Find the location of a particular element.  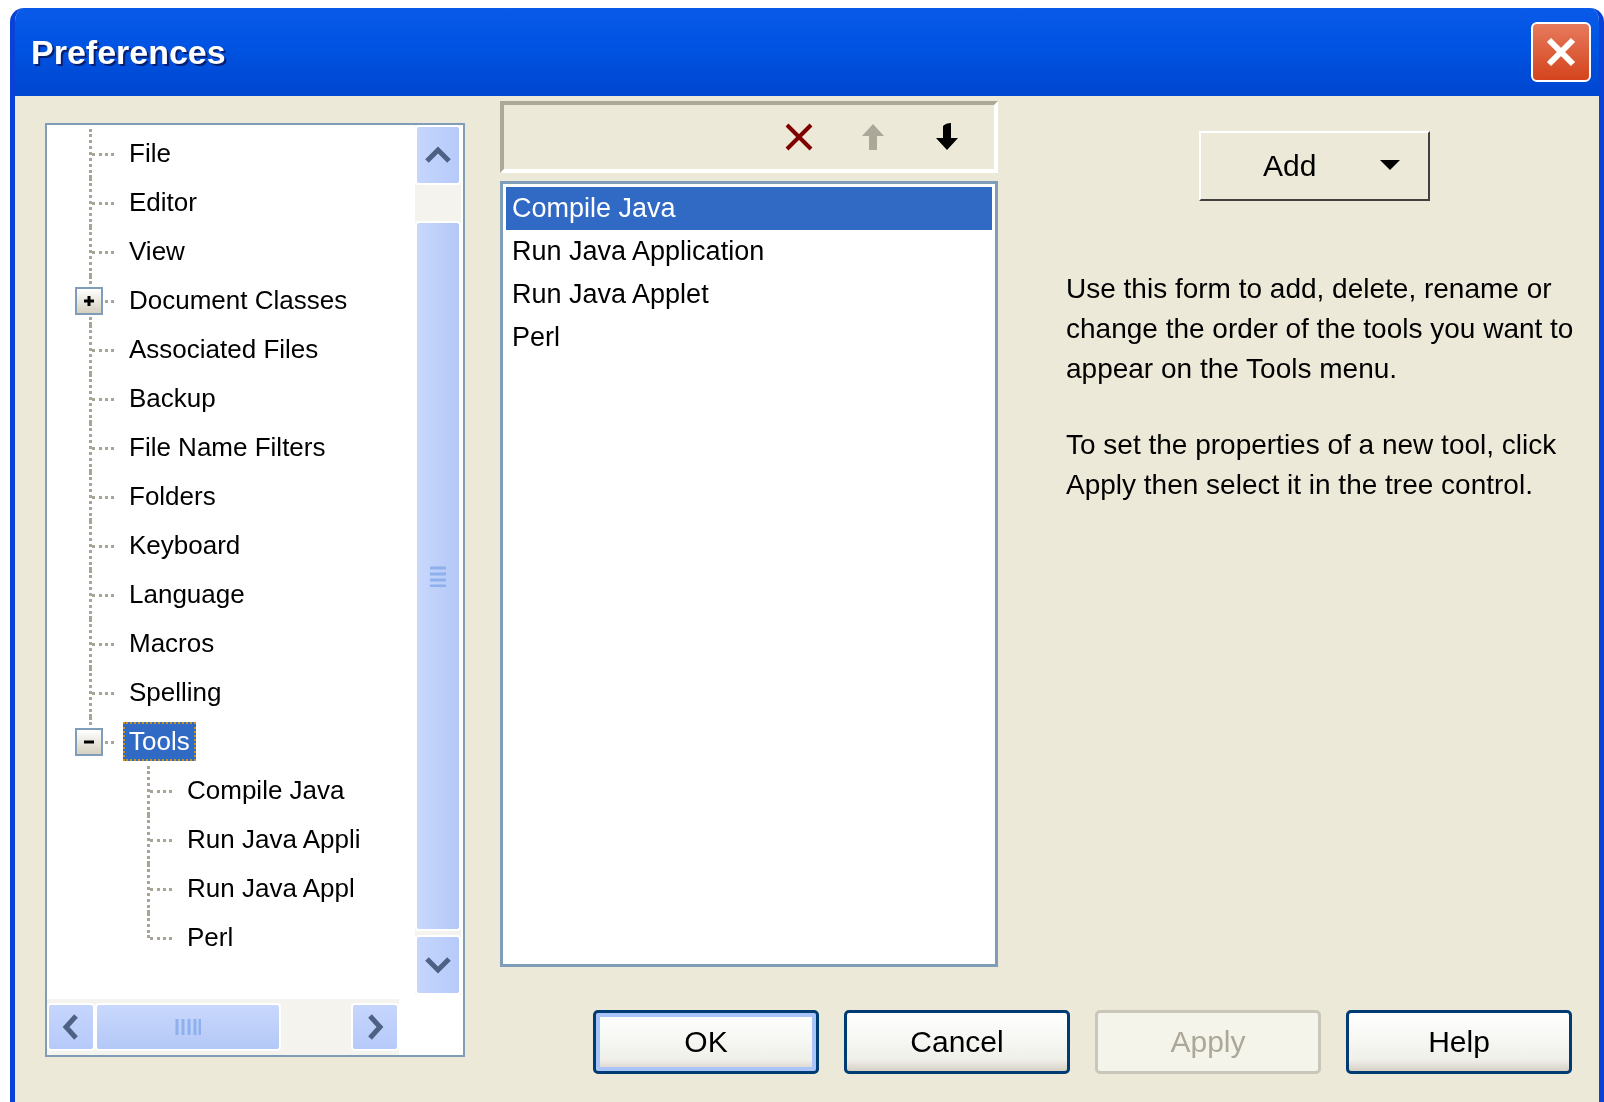

close-button is located at coordinates (1561, 52).